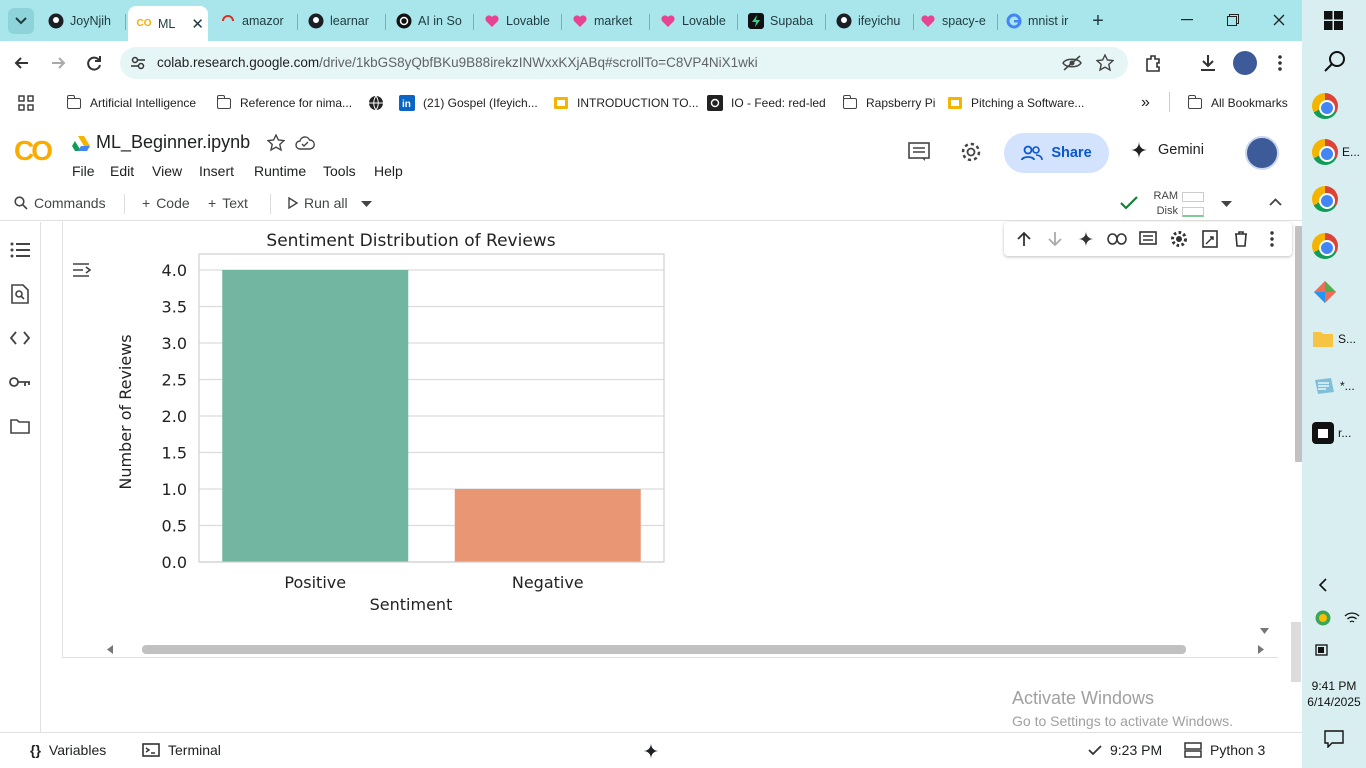 The height and width of the screenshot is (768, 1366). Describe the element at coordinates (305, 143) in the screenshot. I see `cloud-saved-icon` at that location.